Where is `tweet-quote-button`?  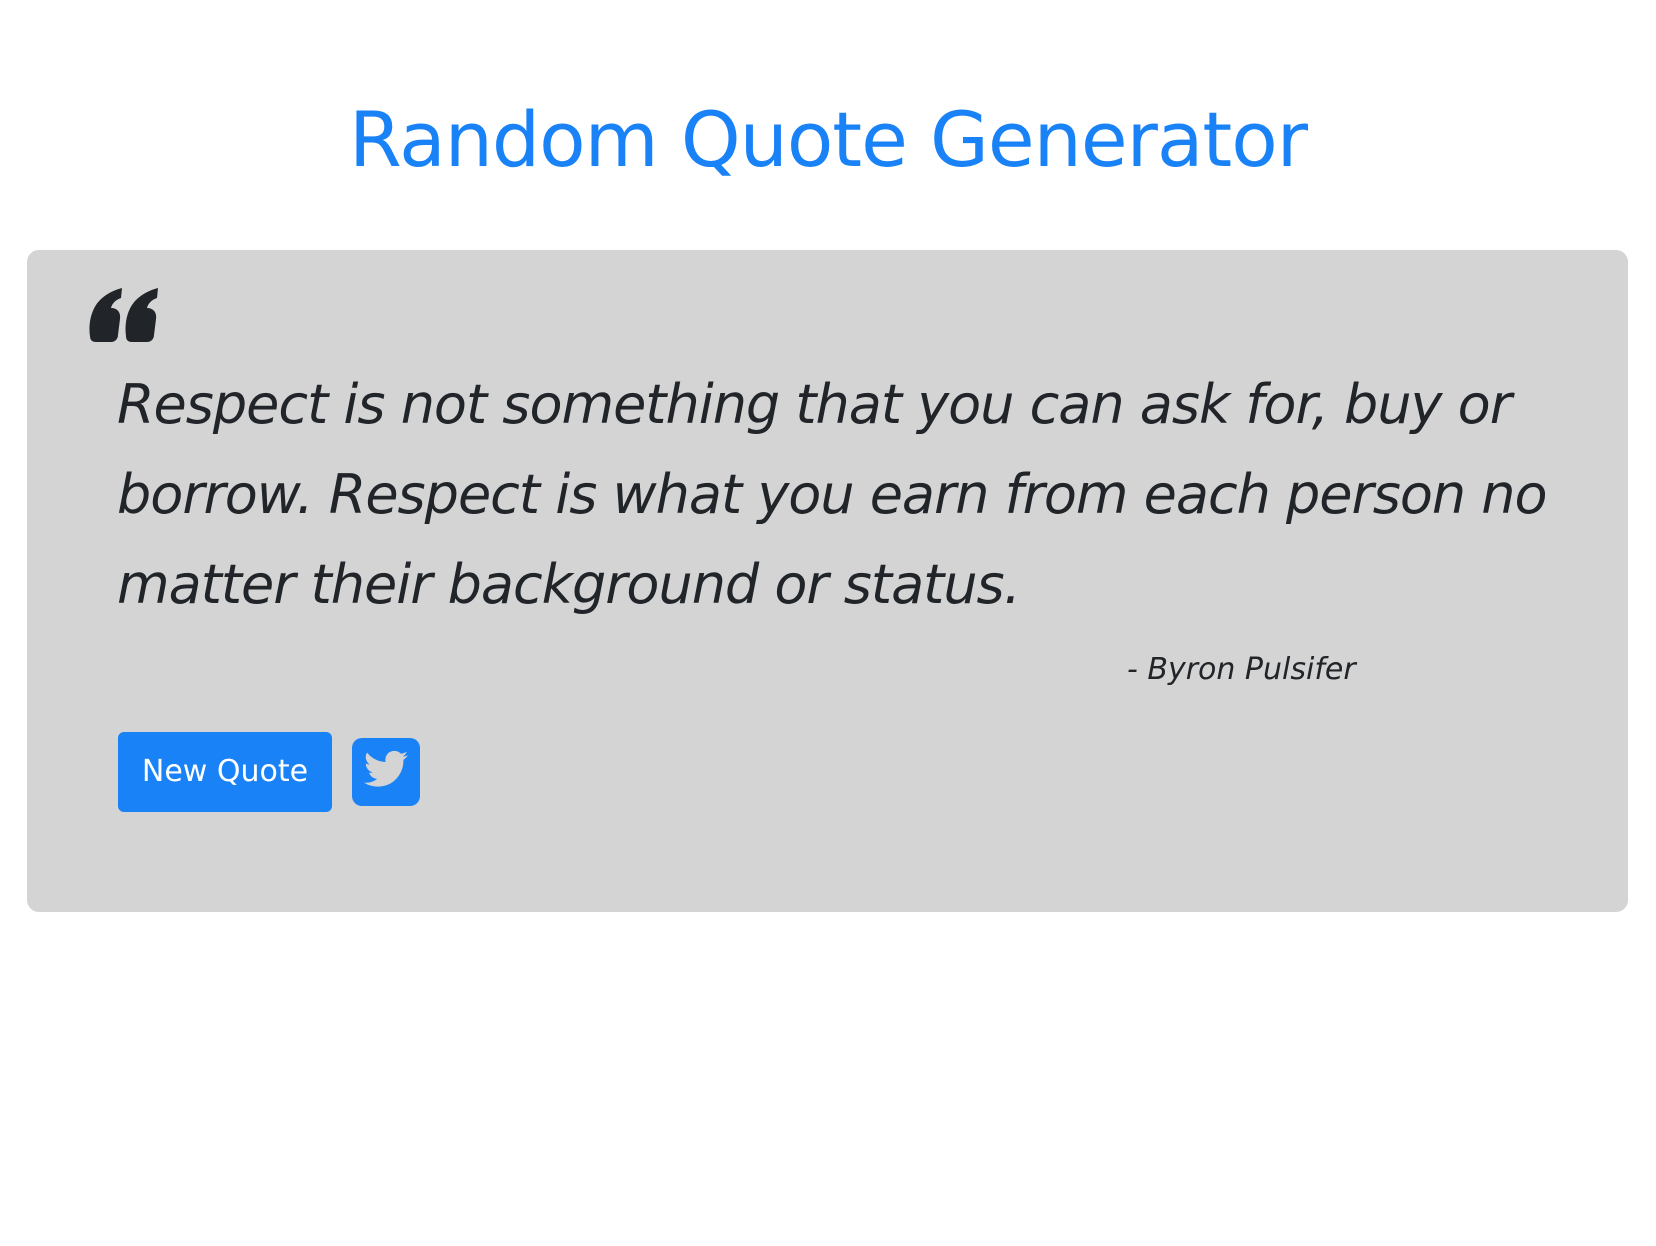 tweet-quote-button is located at coordinates (386, 772).